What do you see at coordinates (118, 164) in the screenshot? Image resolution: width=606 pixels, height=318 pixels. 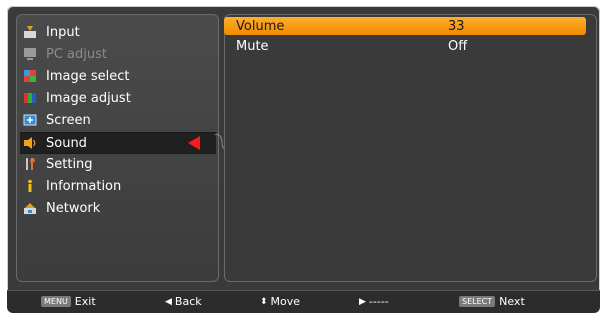 I see `menu-item-setting: Setting` at bounding box center [118, 164].